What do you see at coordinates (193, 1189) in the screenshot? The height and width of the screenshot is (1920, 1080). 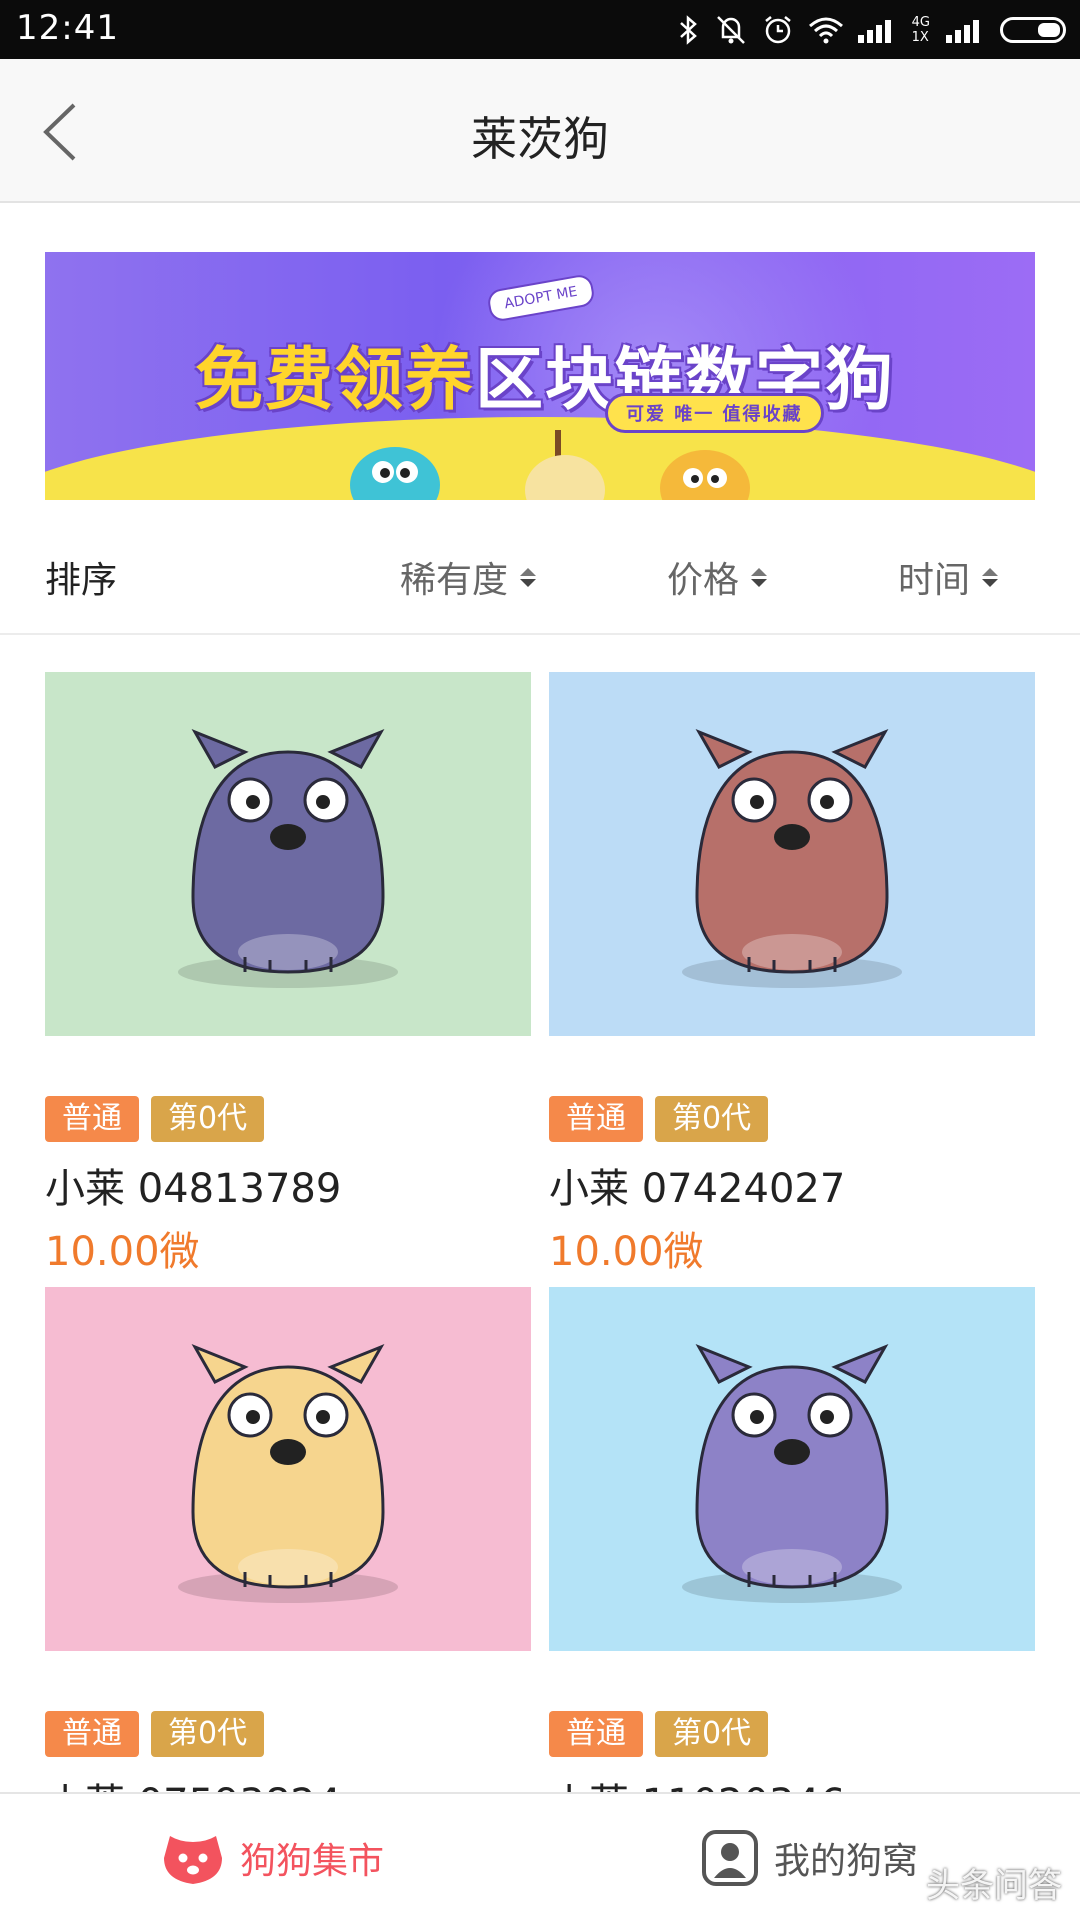 I see `dog-name: 小莱 04813789` at bounding box center [193, 1189].